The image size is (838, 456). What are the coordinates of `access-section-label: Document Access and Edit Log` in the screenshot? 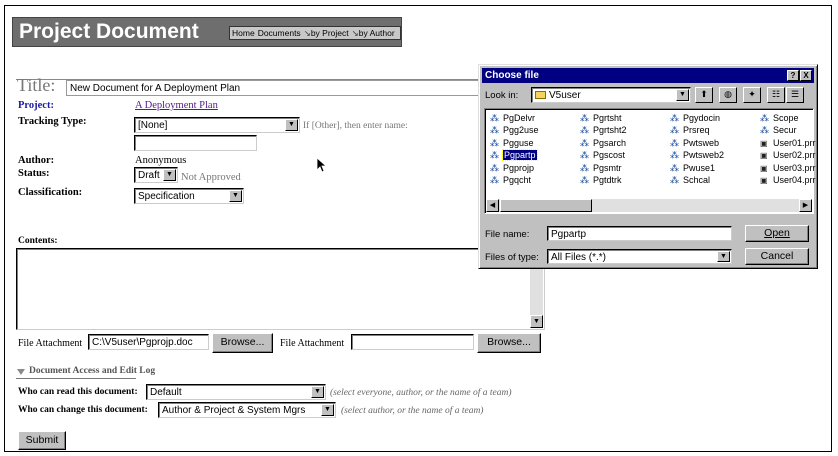 It's located at (92, 371).